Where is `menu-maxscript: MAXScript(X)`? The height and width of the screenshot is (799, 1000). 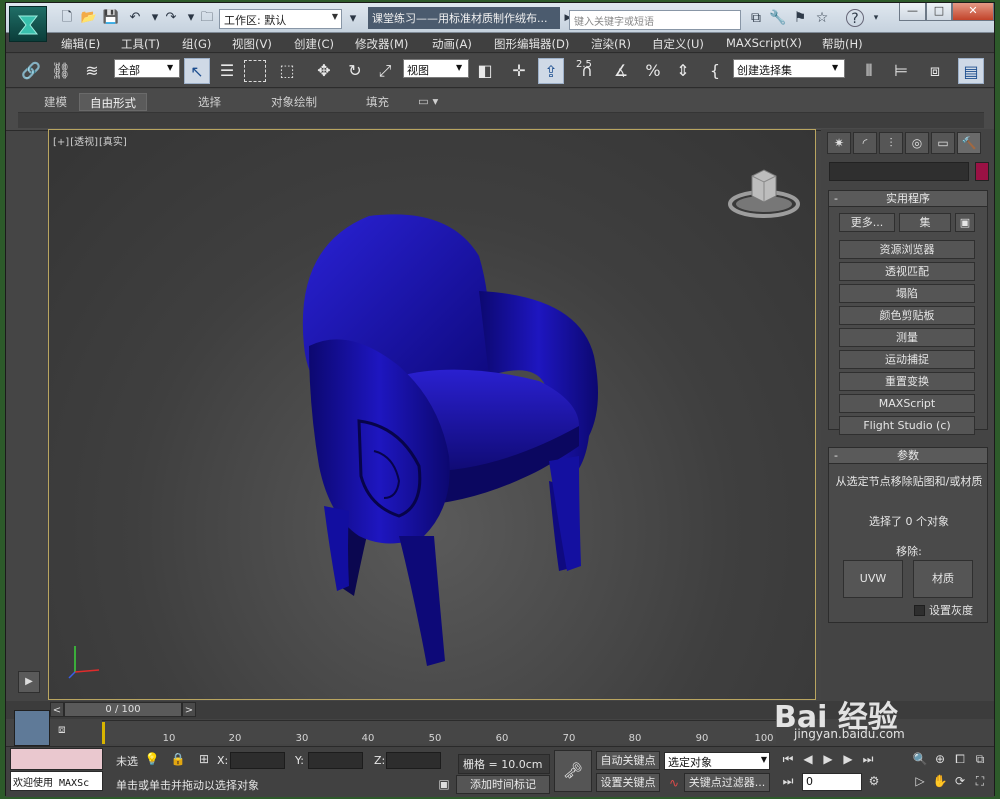 menu-maxscript: MAXScript(X) is located at coordinates (764, 43).